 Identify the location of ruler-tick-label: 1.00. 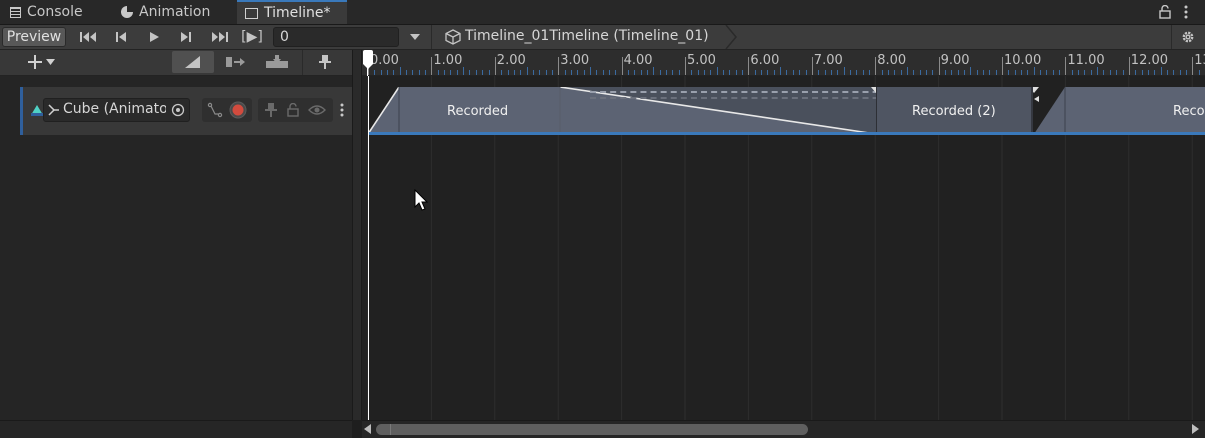
(448, 60).